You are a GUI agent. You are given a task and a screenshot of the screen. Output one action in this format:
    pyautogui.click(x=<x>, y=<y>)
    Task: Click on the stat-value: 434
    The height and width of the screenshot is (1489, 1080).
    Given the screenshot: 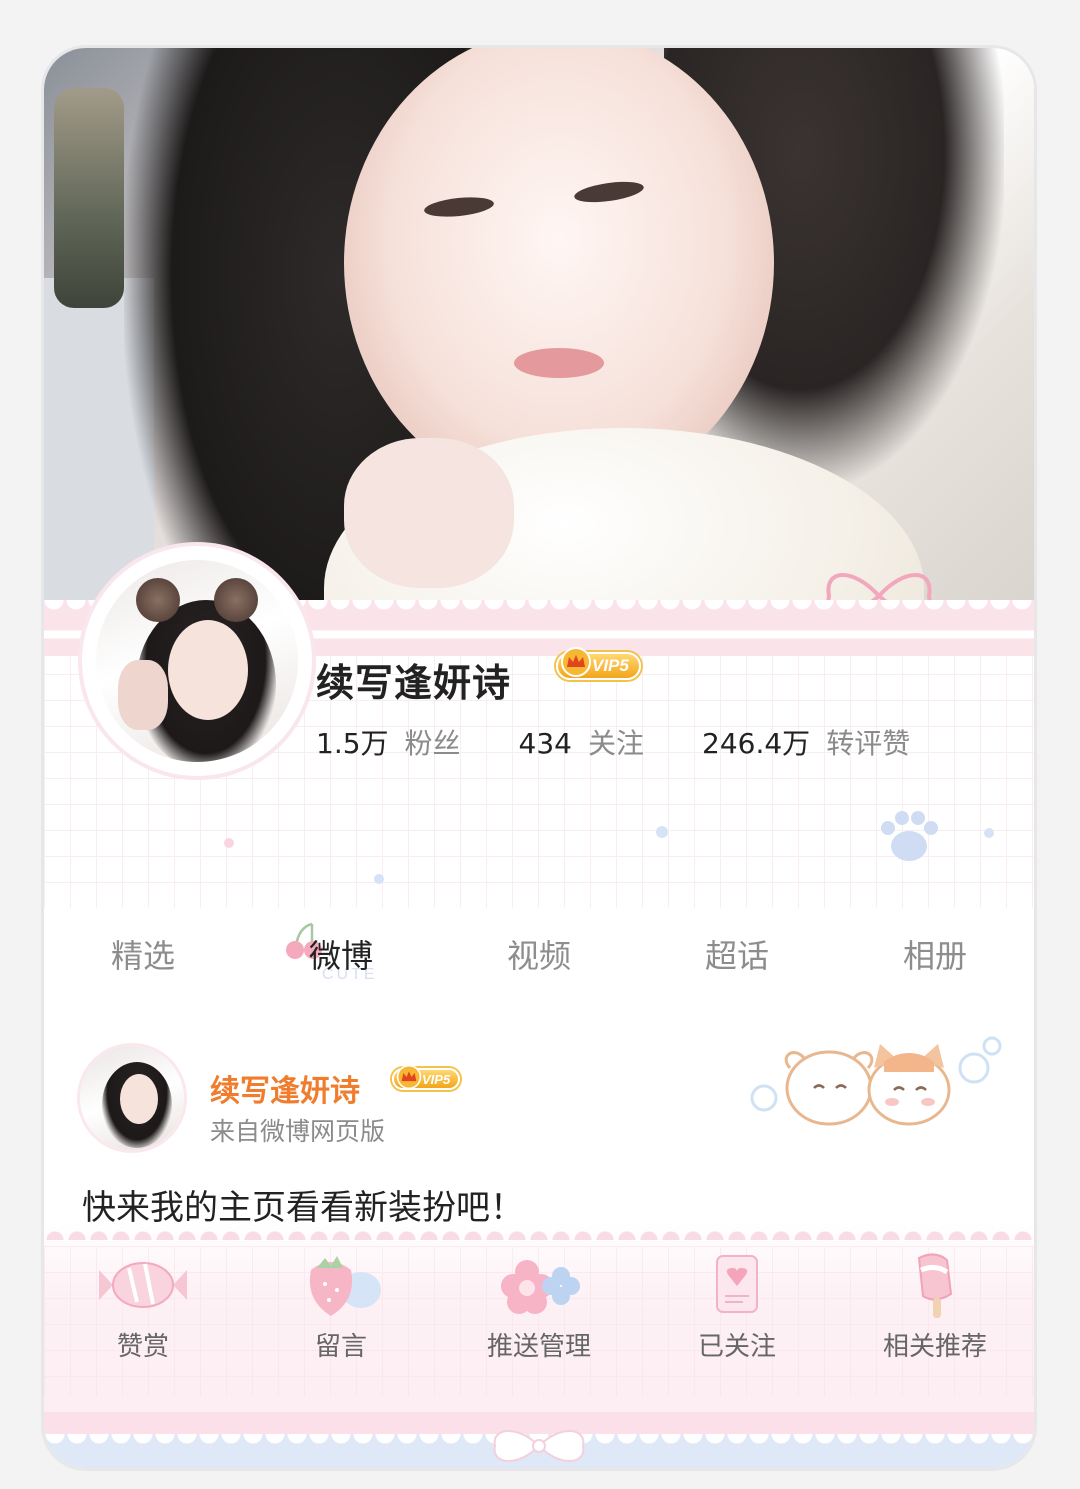 What is the action you would take?
    pyautogui.click(x=545, y=743)
    